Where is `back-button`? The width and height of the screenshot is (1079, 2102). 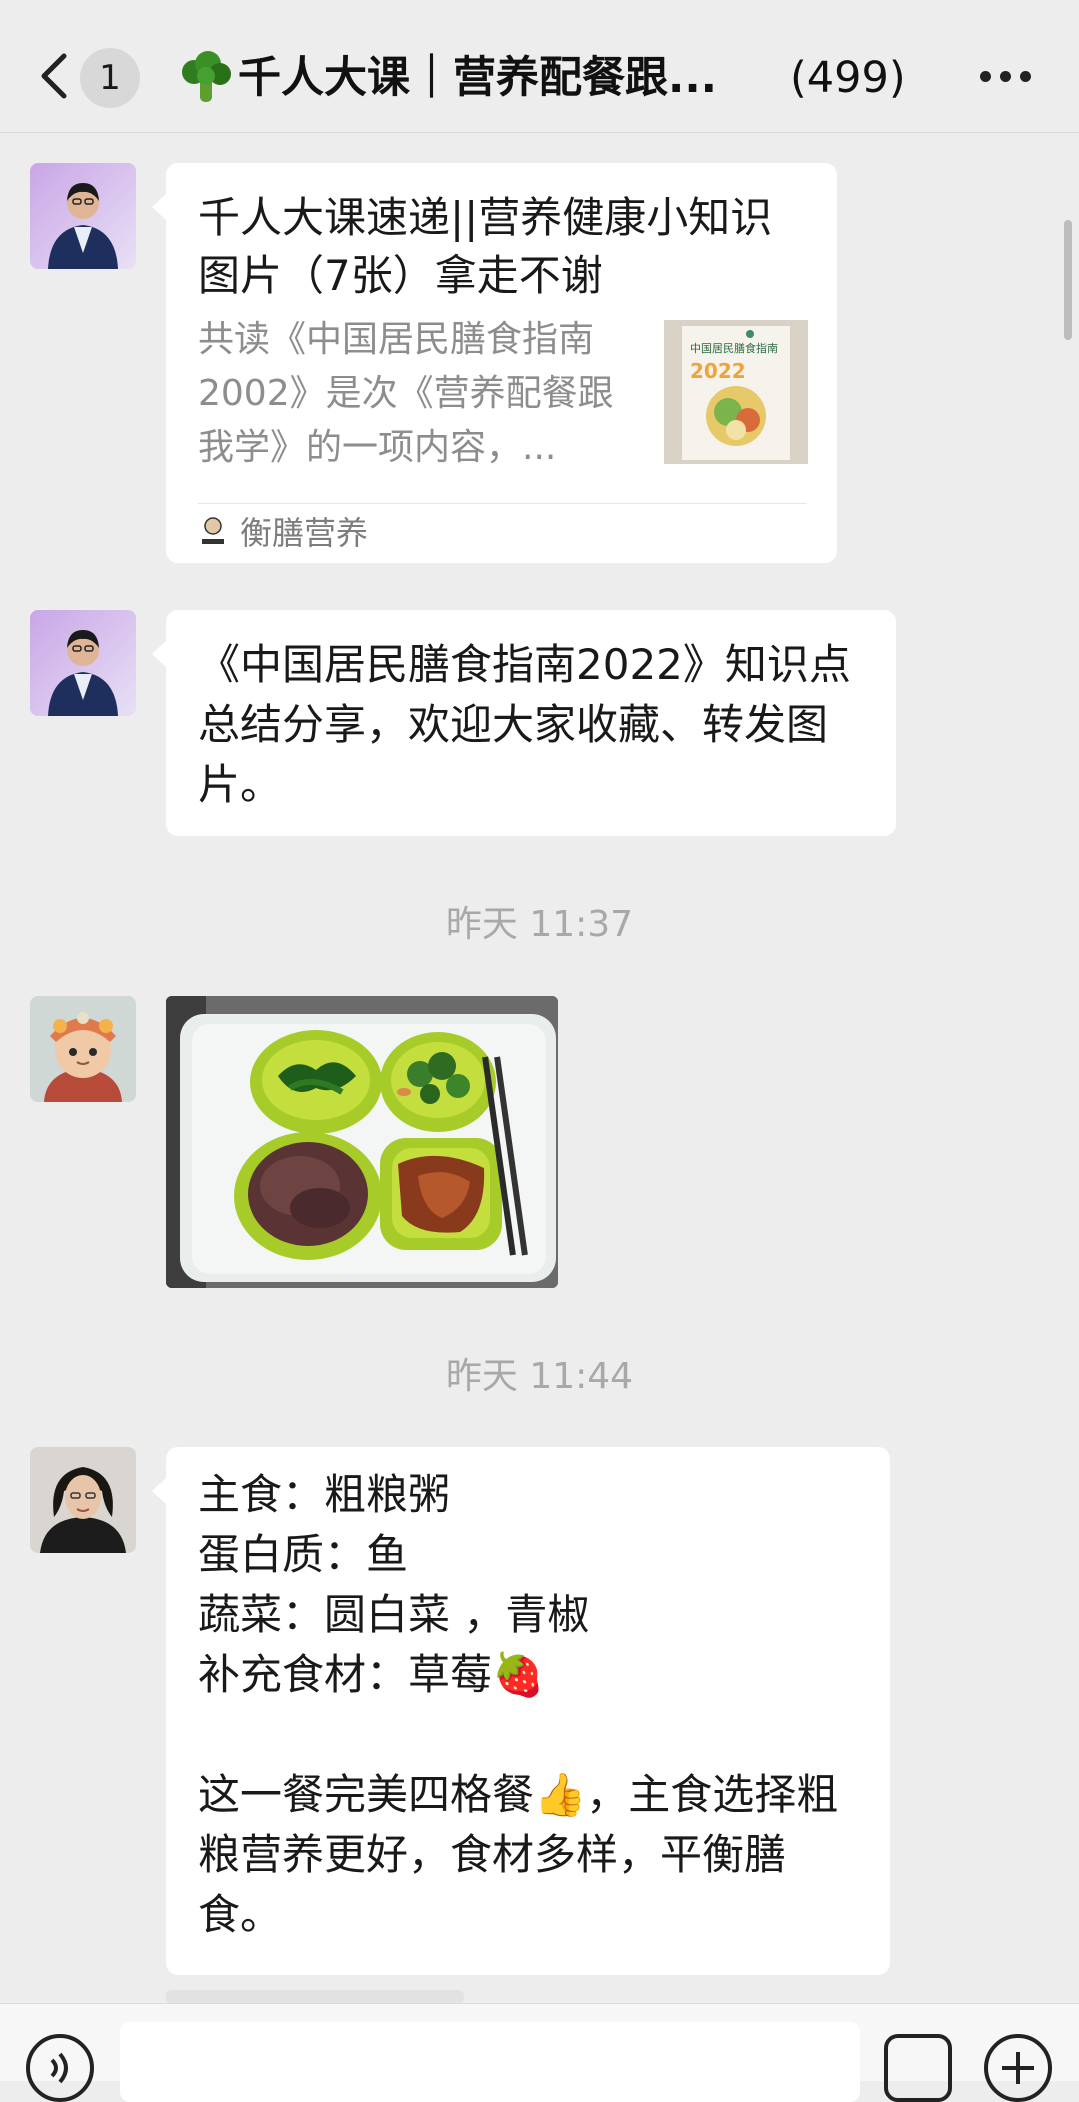
back-button is located at coordinates (54, 76).